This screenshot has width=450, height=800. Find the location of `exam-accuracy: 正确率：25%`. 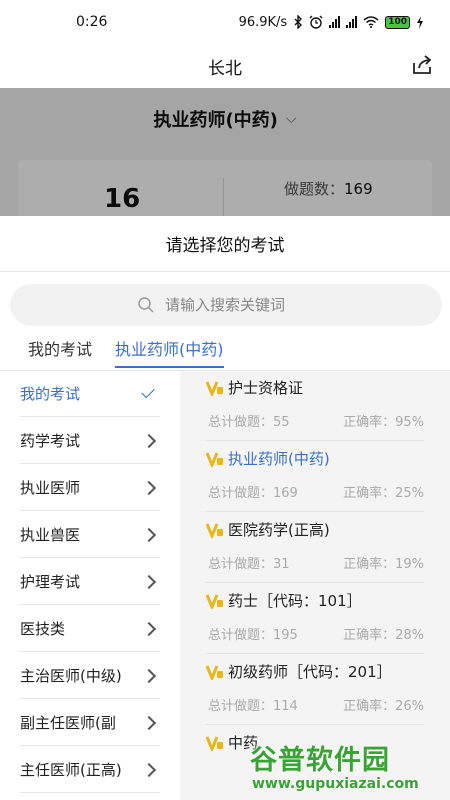

exam-accuracy: 正确率：25% is located at coordinates (383, 493).